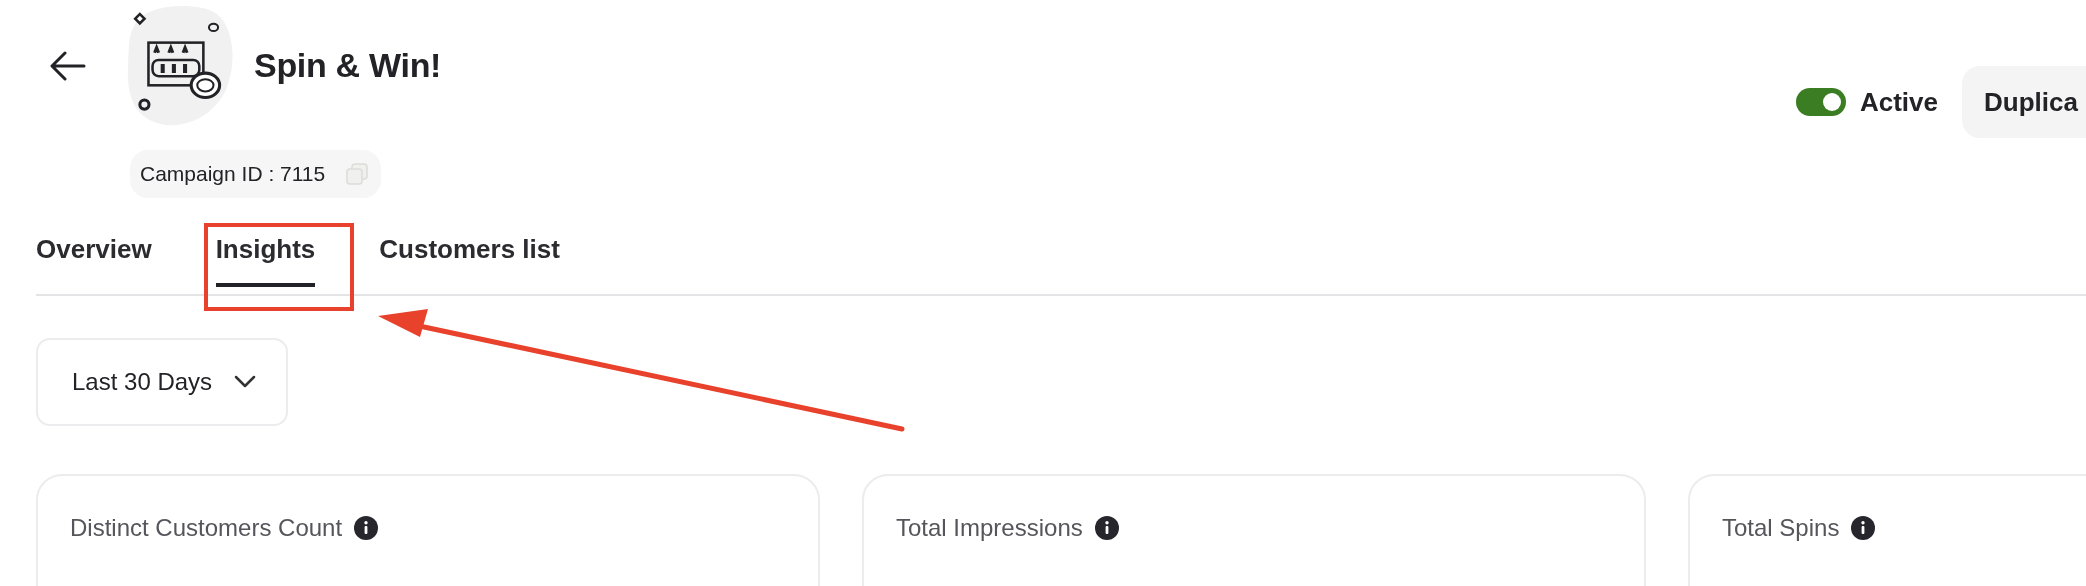 Image resolution: width=2086 pixels, height=586 pixels. I want to click on tab: Overview, so click(94, 260).